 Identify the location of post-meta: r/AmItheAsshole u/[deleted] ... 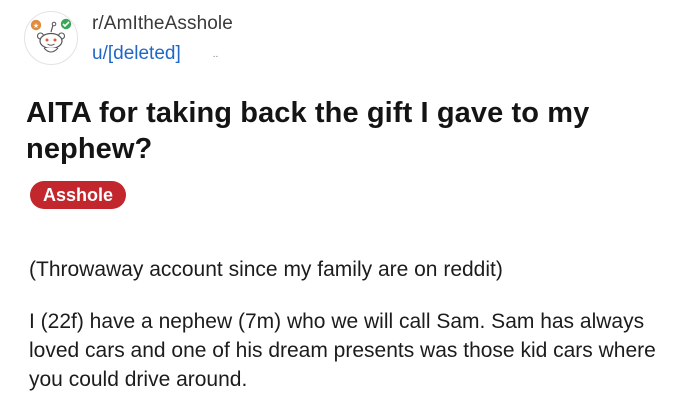
(162, 38).